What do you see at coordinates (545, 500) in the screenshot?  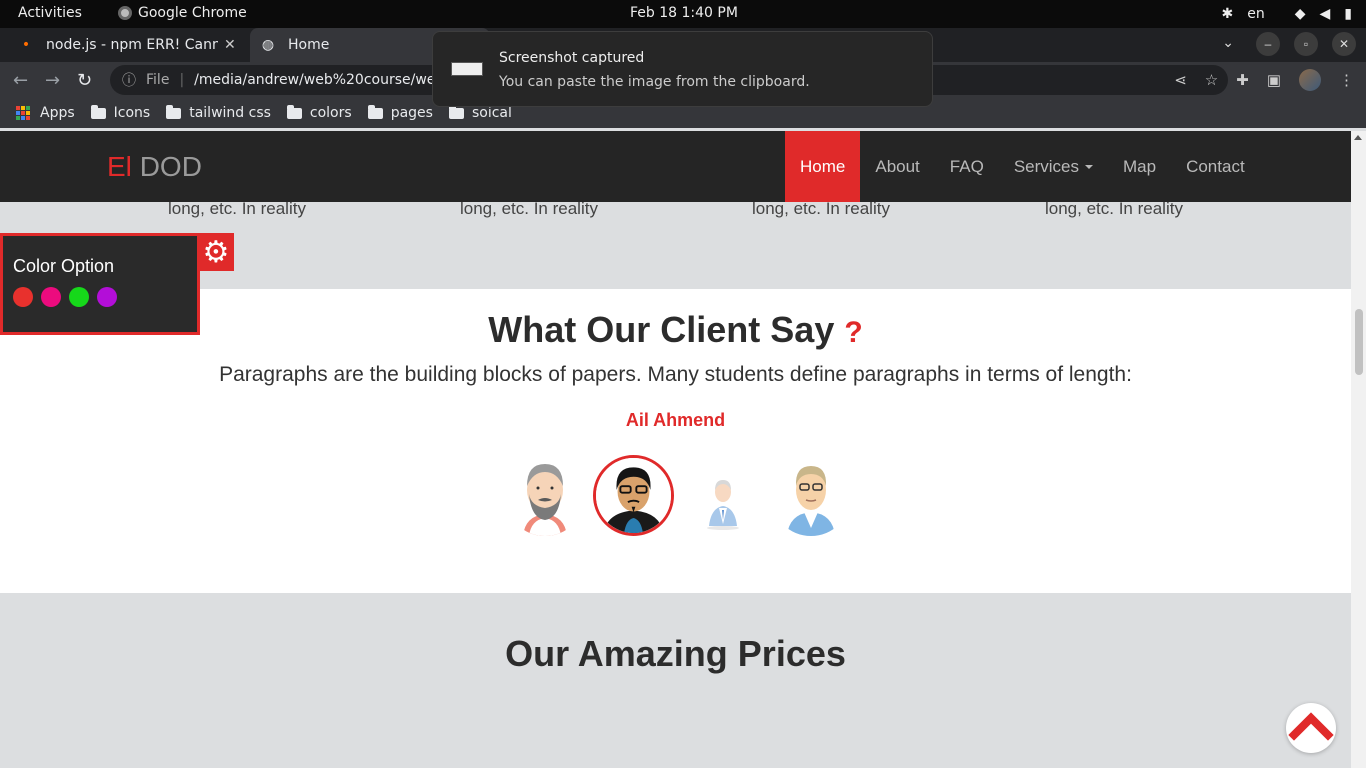 I see `bearded-man-avatar-icon` at bounding box center [545, 500].